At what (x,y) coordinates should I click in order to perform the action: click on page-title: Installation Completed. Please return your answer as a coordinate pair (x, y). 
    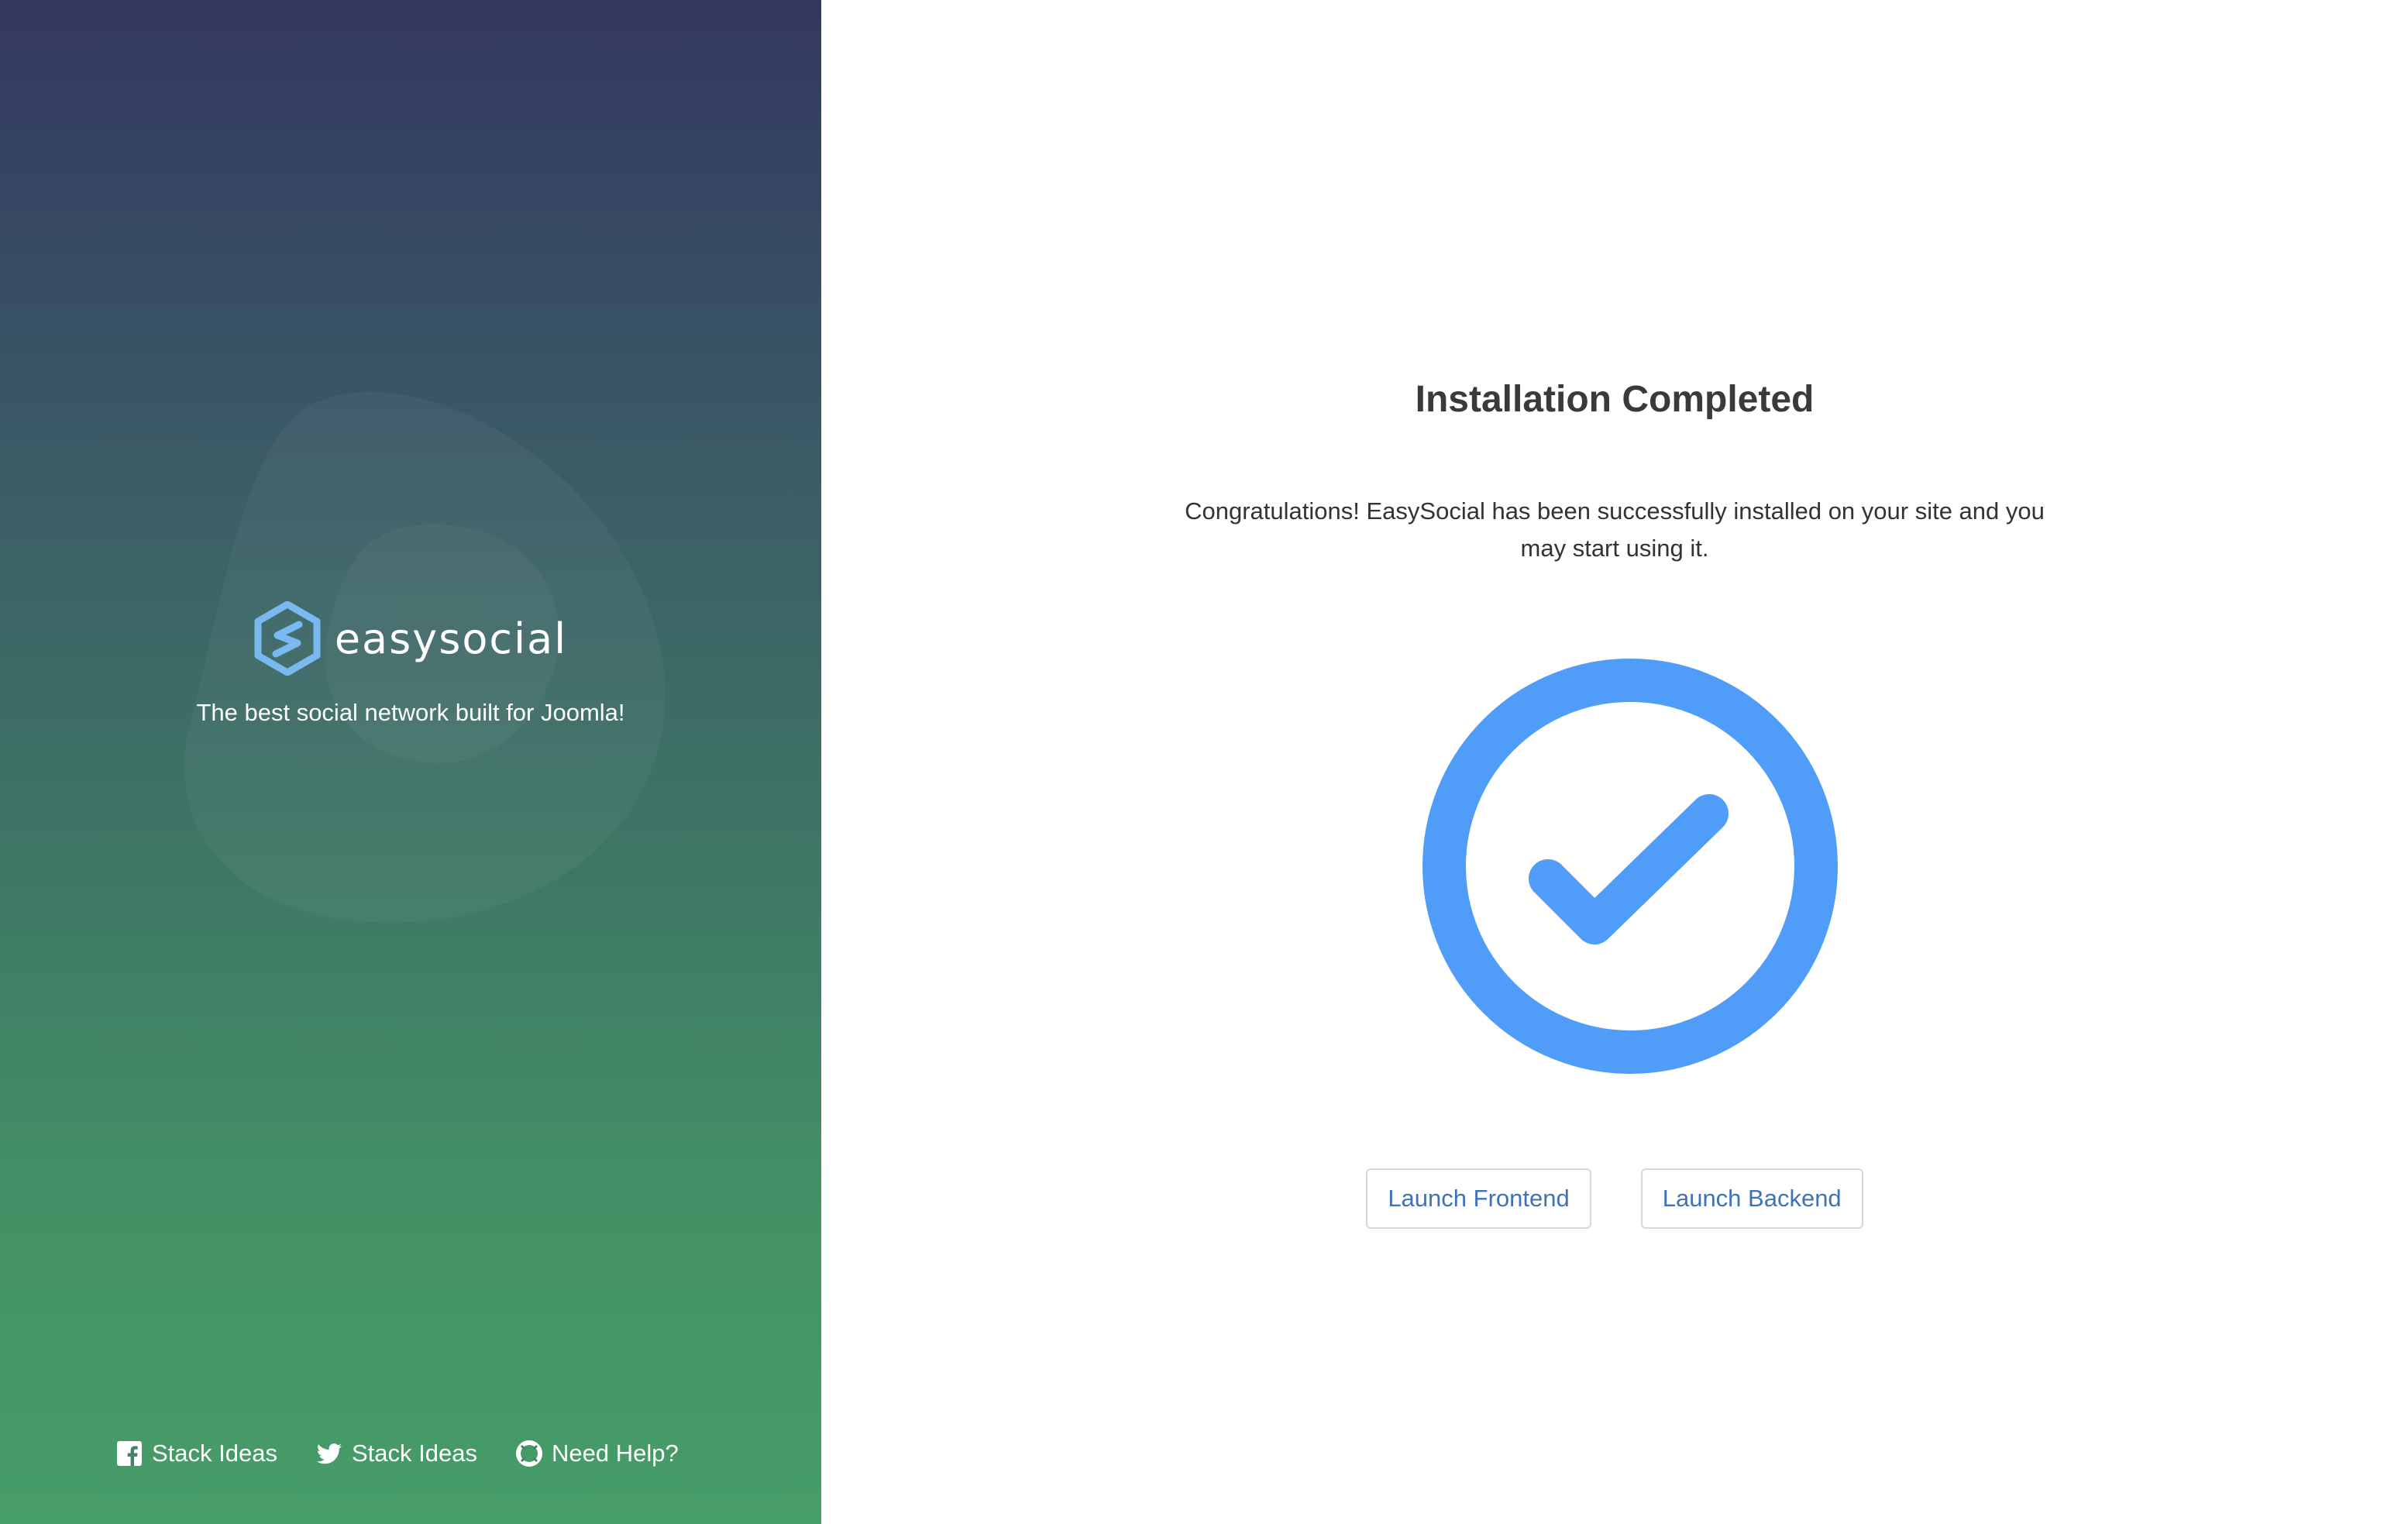
    Looking at the image, I should click on (1615, 399).